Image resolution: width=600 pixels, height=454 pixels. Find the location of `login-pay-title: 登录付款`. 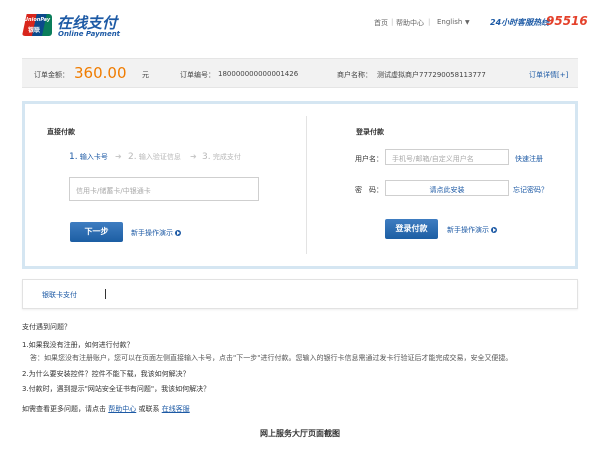

login-pay-title: 登录付款 is located at coordinates (370, 132).